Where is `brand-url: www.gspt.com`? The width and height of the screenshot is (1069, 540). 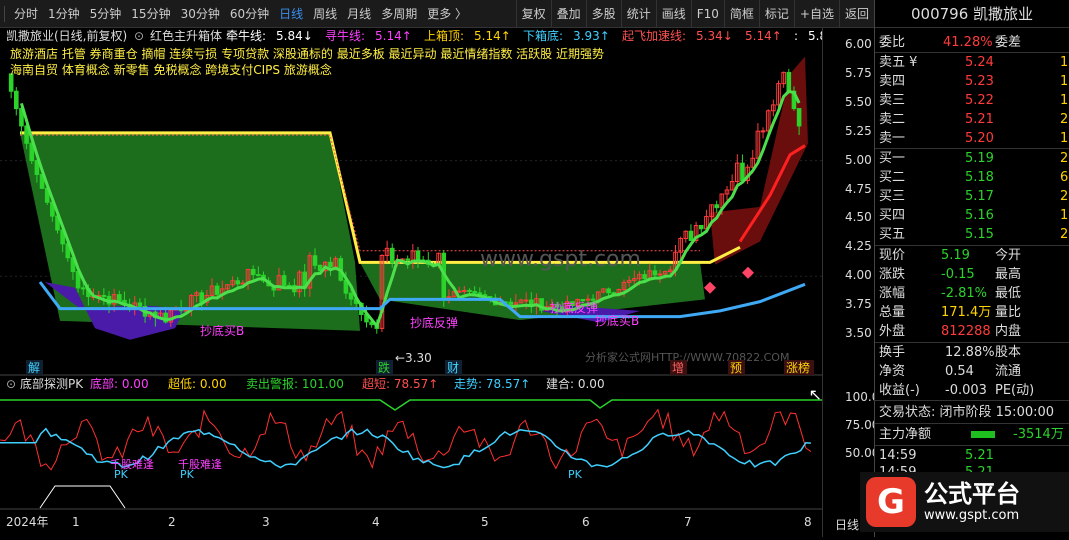 brand-url: www.gspt.com is located at coordinates (972, 515).